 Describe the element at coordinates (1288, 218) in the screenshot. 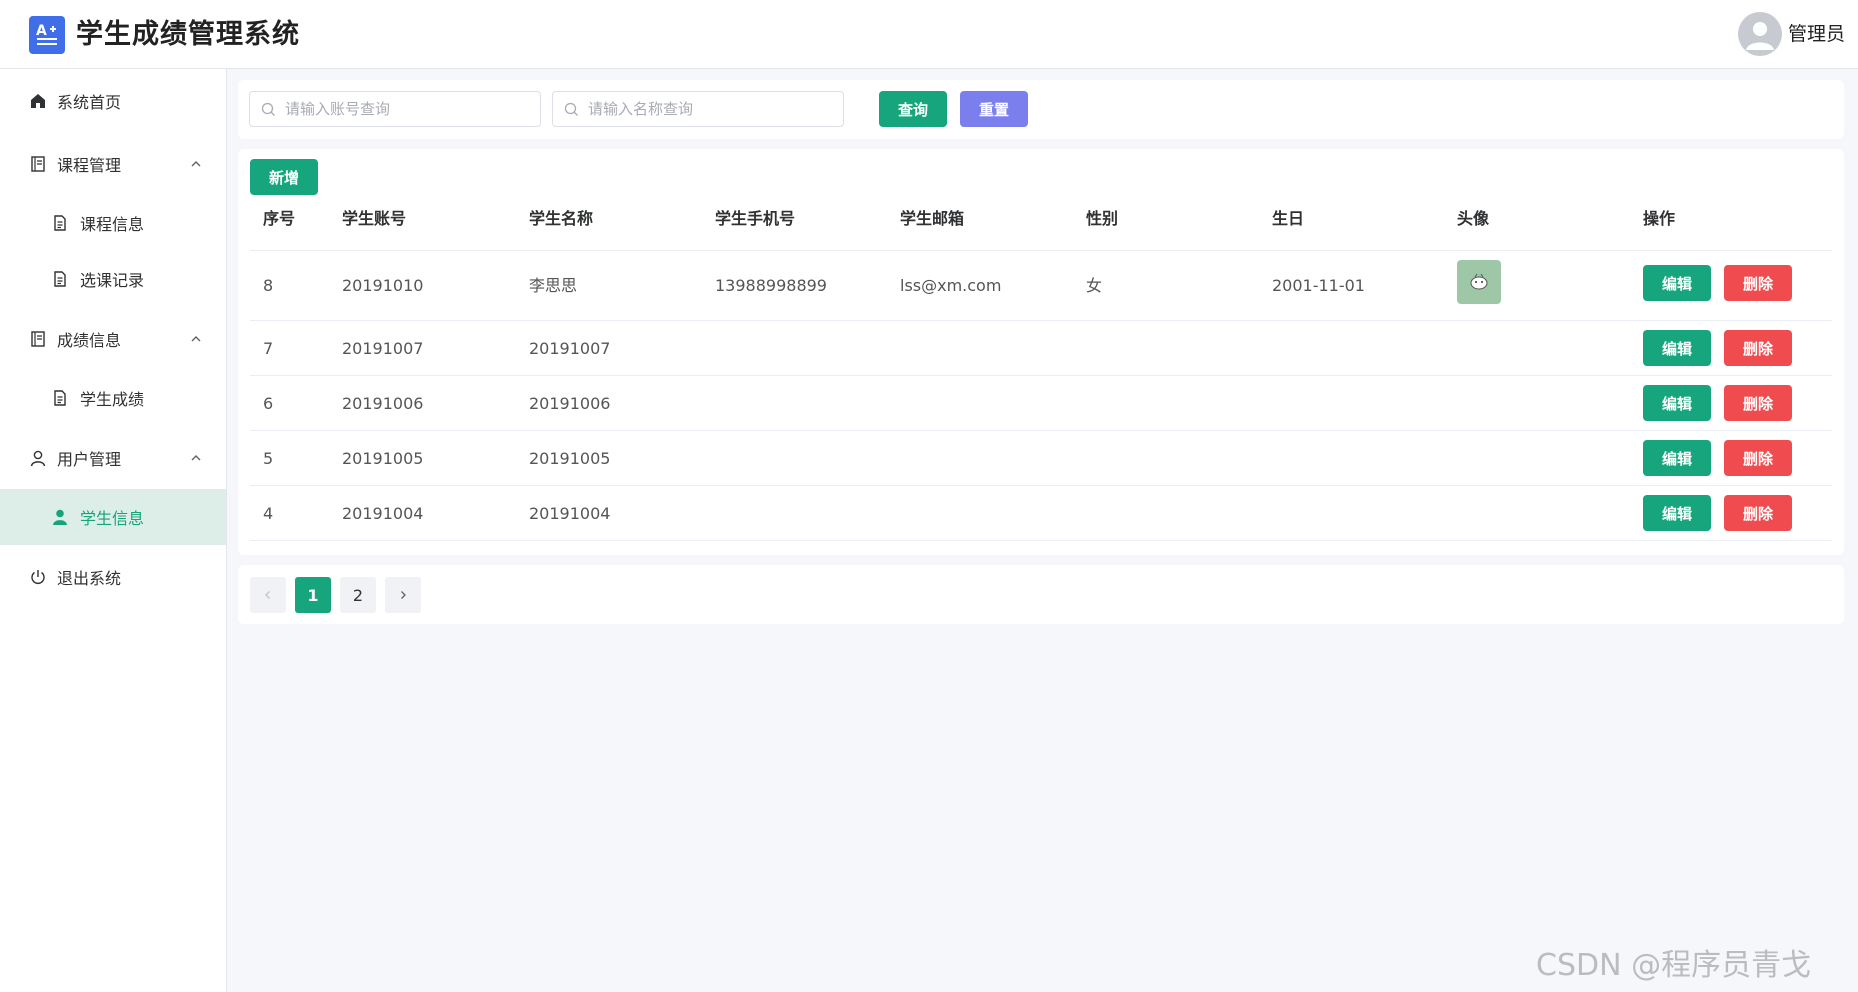

I see `column-header-birthday: 生日` at that location.